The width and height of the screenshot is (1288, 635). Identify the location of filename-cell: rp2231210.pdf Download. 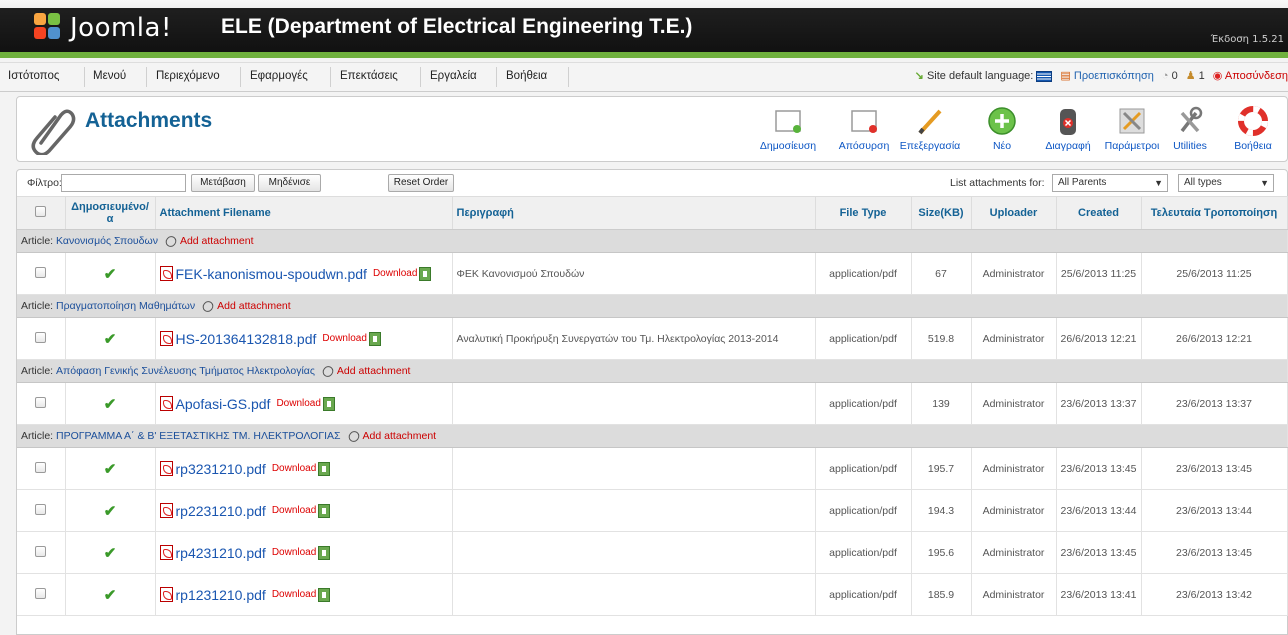
(304, 510).